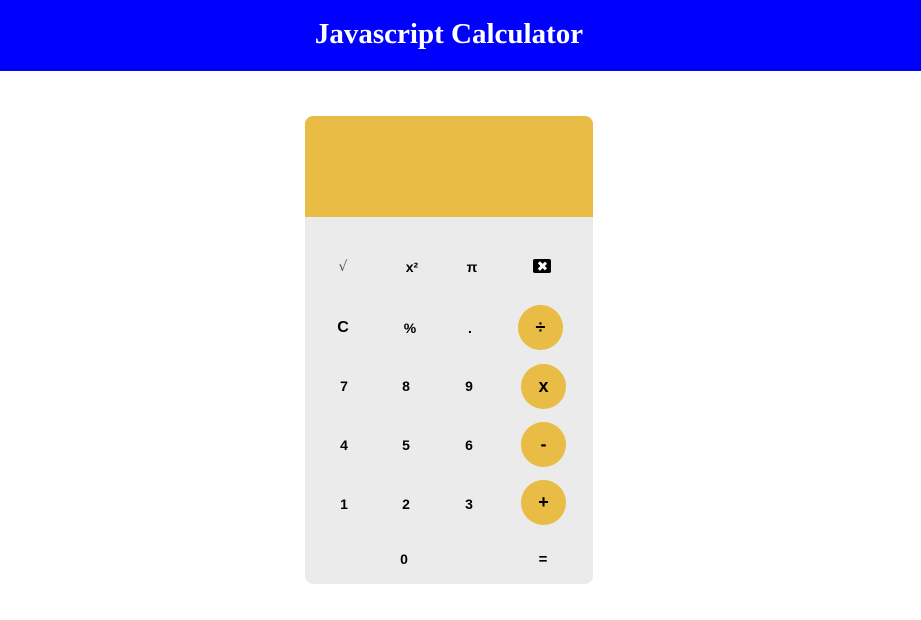  What do you see at coordinates (540, 327) in the screenshot?
I see `divide-button: ÷` at bounding box center [540, 327].